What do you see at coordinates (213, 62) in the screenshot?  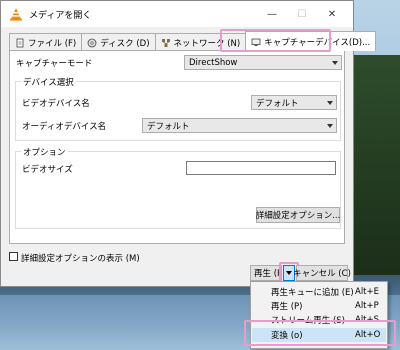 I see `capture-mode-value: DirectShow` at bounding box center [213, 62].